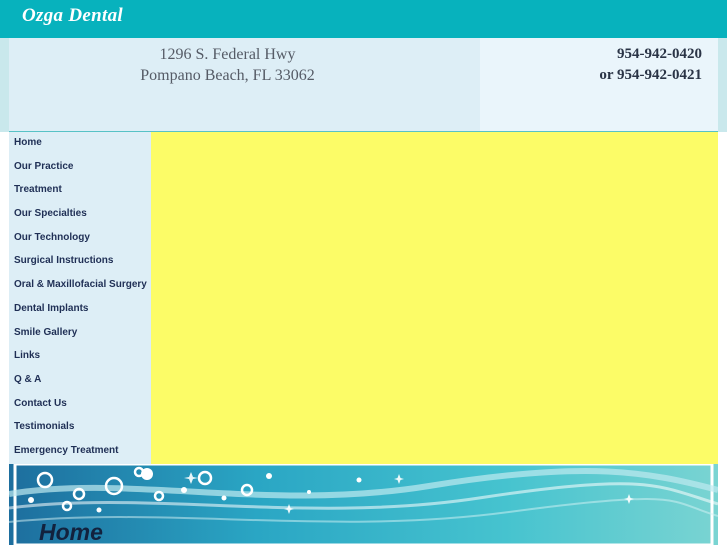  What do you see at coordinates (363, 19) in the screenshot?
I see `top-bar: Ozga Dental` at bounding box center [363, 19].